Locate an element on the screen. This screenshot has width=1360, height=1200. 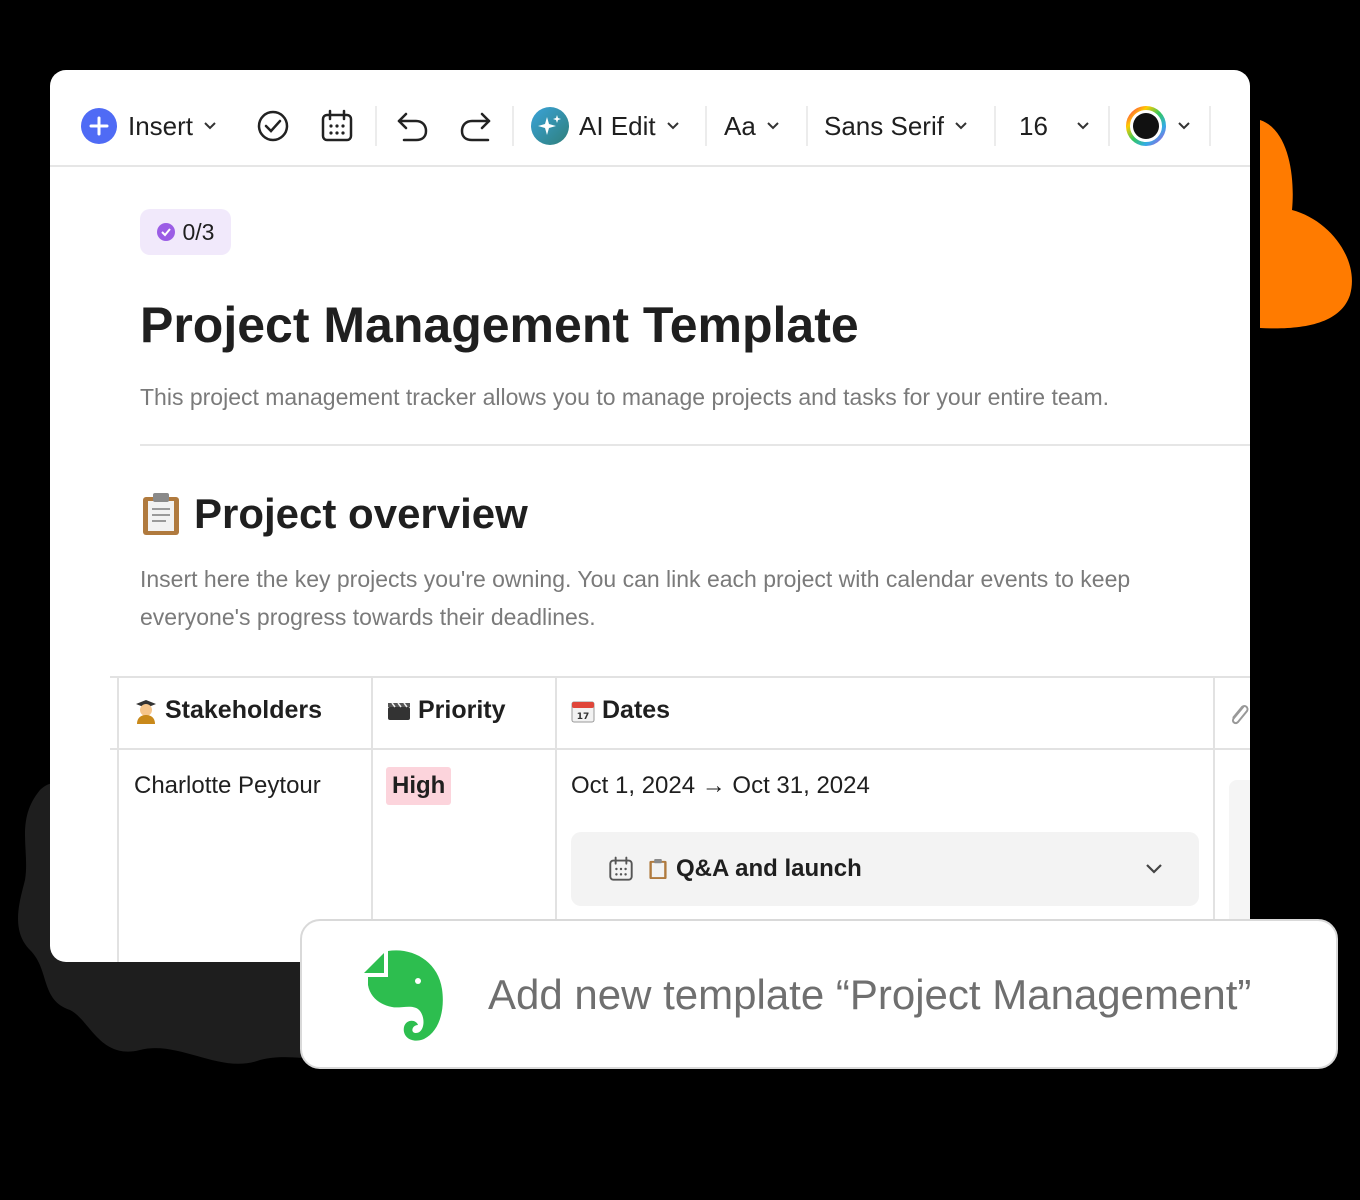
font-size-value: 16 is located at coordinates (1033, 125).